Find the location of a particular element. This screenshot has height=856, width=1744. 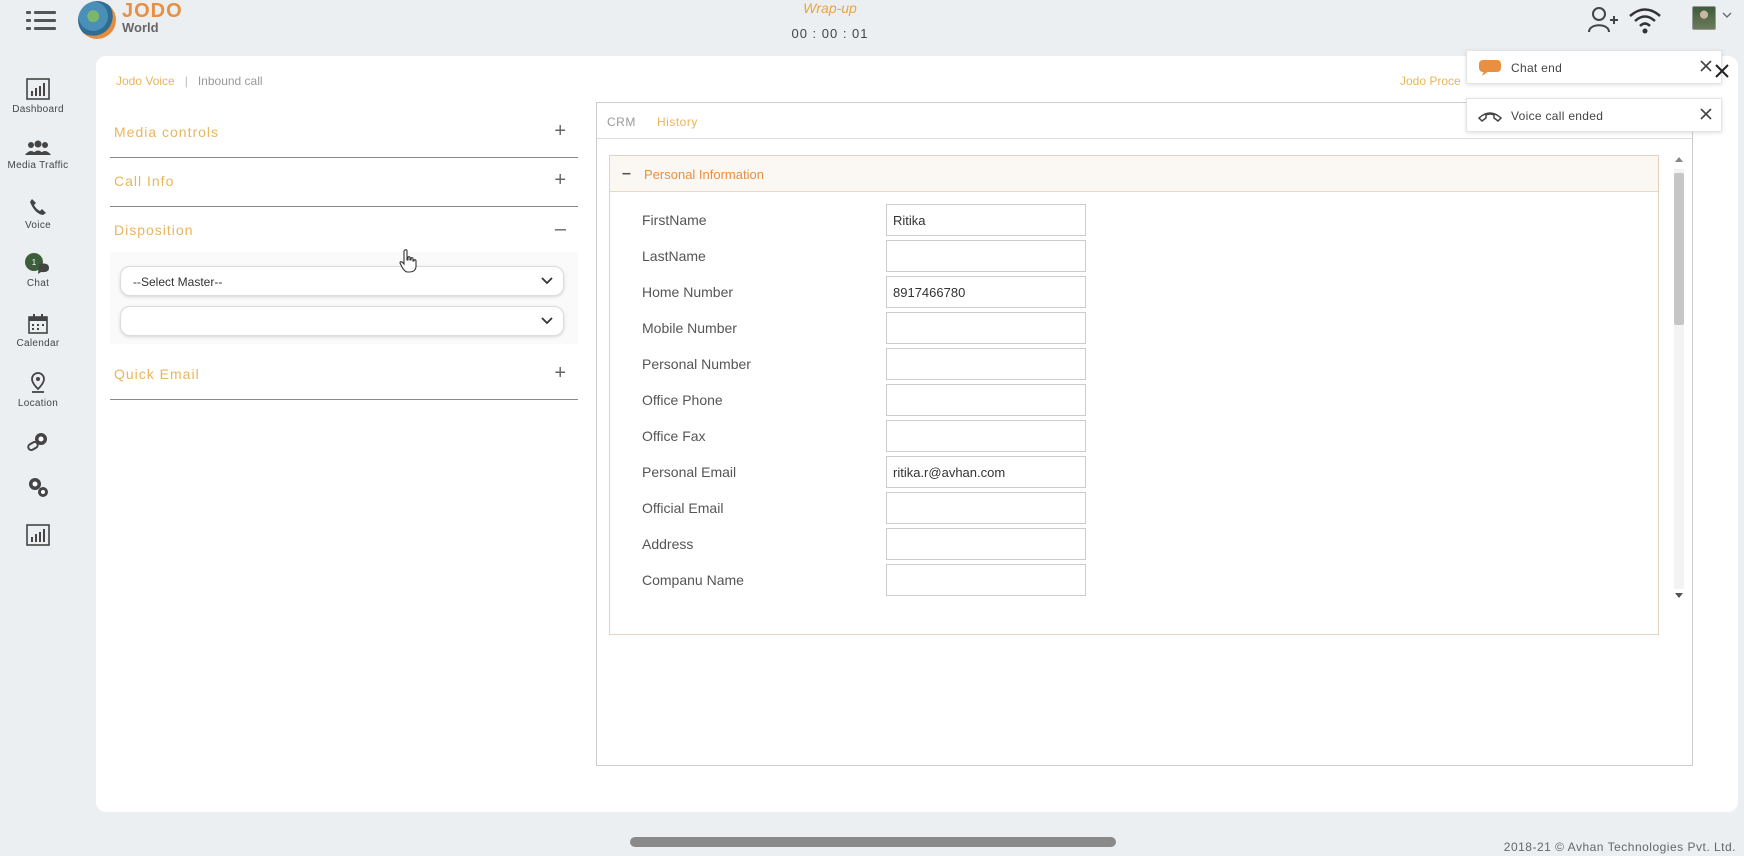

accordion-media-controls: Media controls + is located at coordinates (344, 134).